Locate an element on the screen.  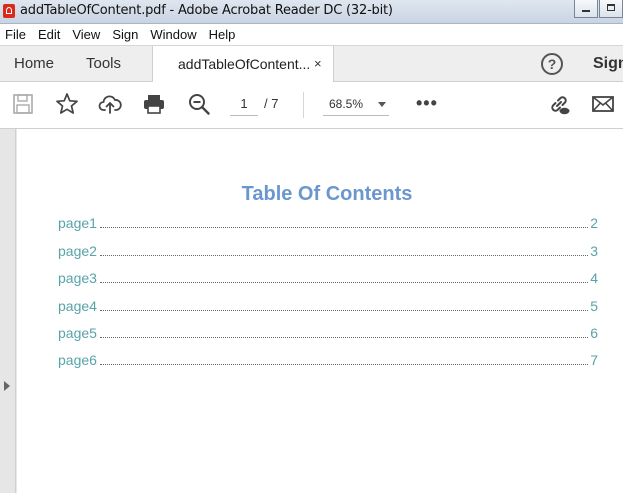
toc-entry-page: 4 is located at coordinates (594, 278).